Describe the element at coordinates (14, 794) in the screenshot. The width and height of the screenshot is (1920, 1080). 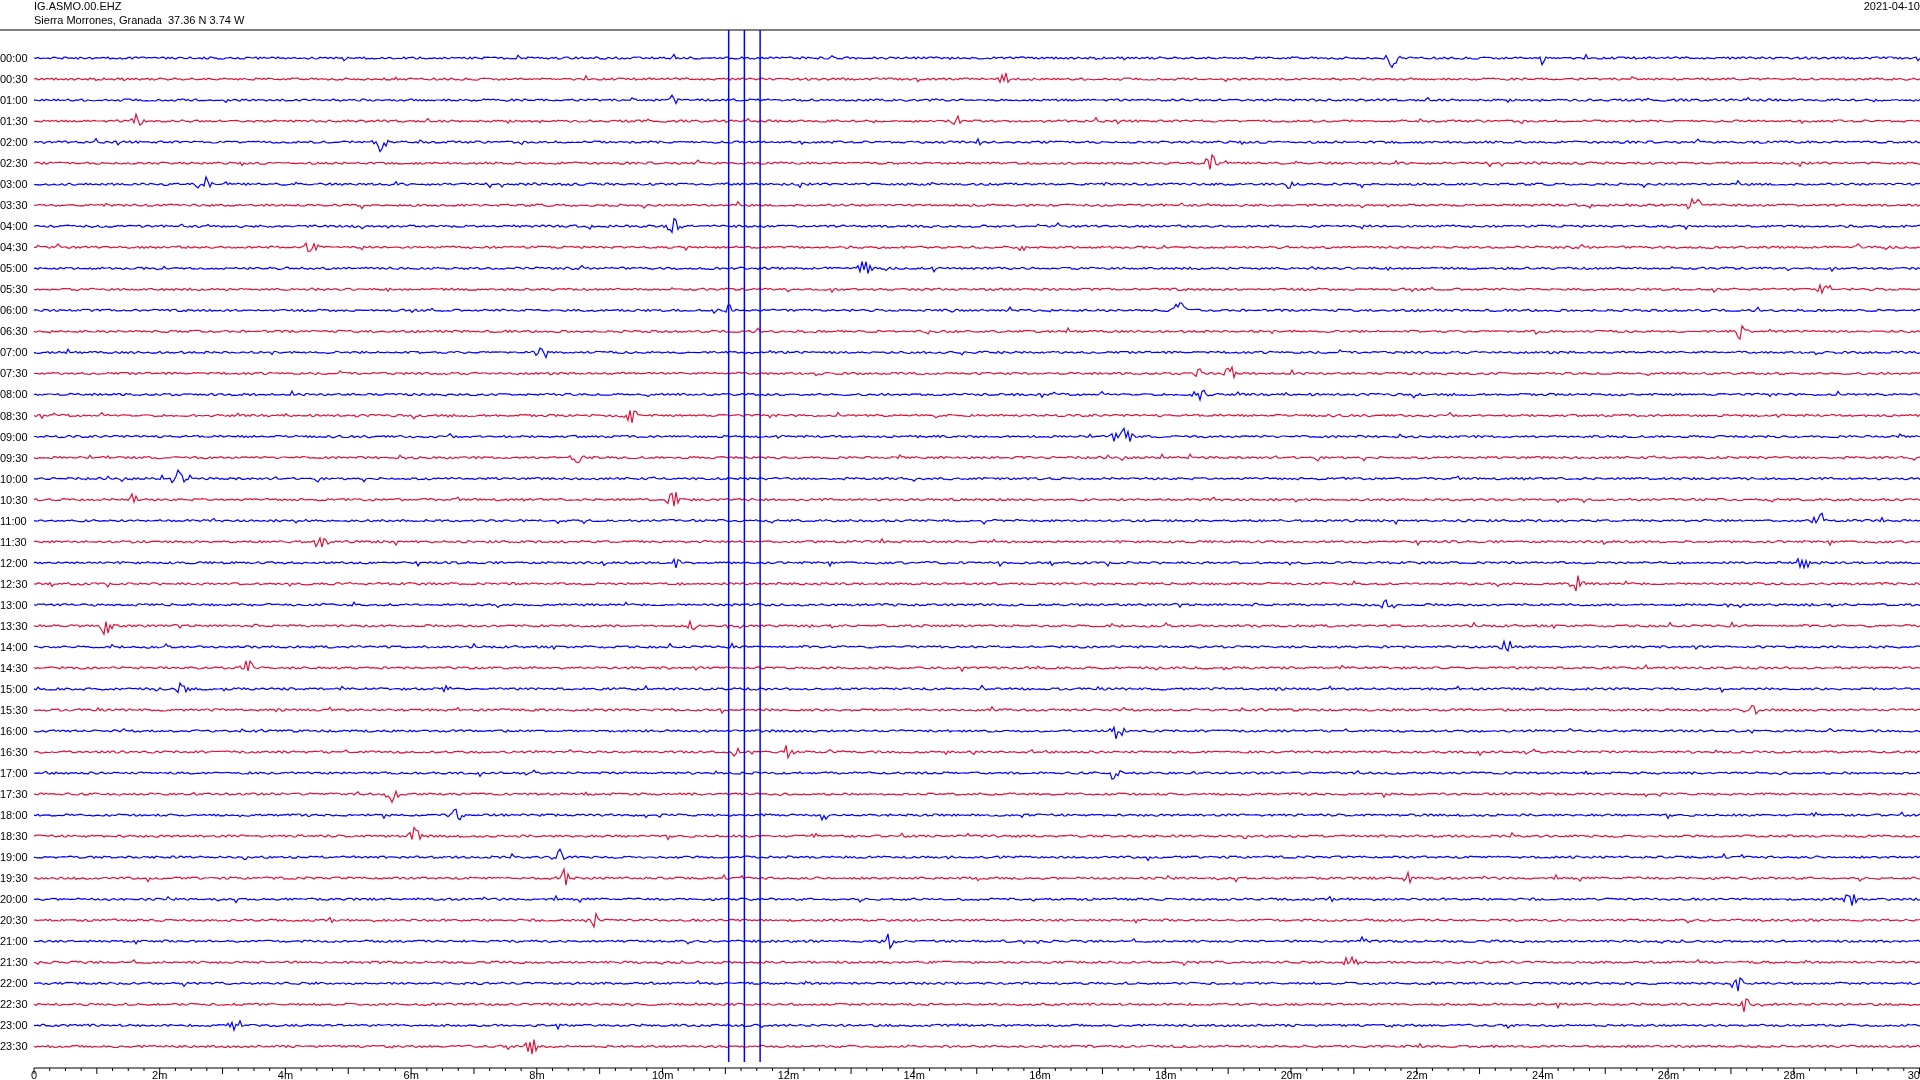
I see `time-label: 17:30` at that location.